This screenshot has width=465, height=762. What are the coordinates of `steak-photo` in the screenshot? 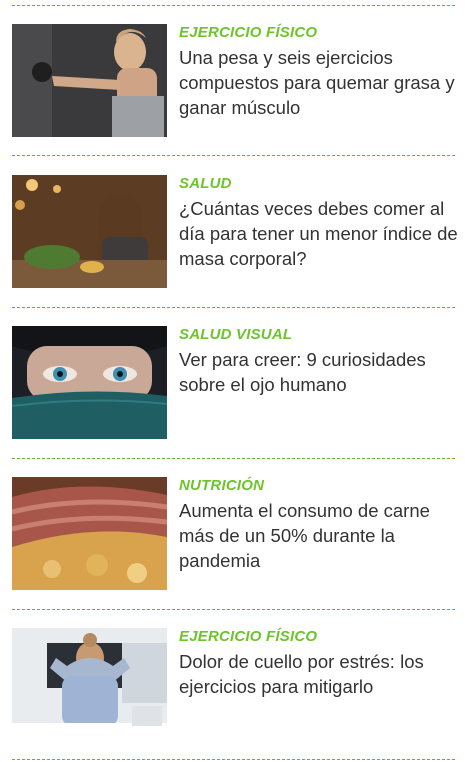 It's located at (89, 533).